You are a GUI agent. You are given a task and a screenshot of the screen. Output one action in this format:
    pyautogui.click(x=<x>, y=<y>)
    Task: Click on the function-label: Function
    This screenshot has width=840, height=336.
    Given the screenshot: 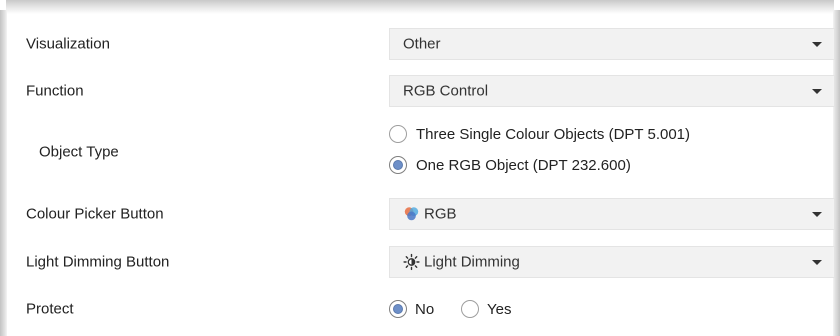 What is the action you would take?
    pyautogui.click(x=55, y=91)
    